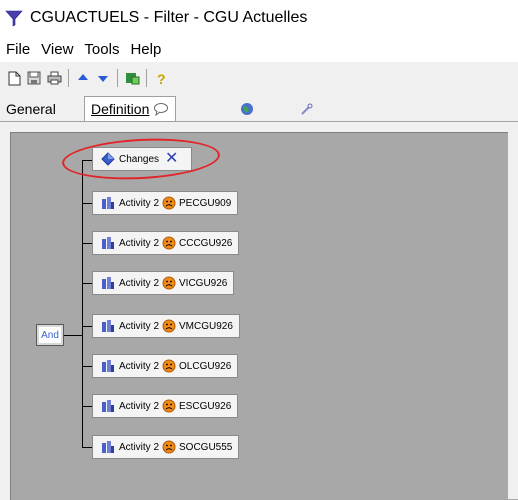 The height and width of the screenshot is (500, 518). What do you see at coordinates (259, 109) in the screenshot?
I see `tab-strip: General Definition` at bounding box center [259, 109].